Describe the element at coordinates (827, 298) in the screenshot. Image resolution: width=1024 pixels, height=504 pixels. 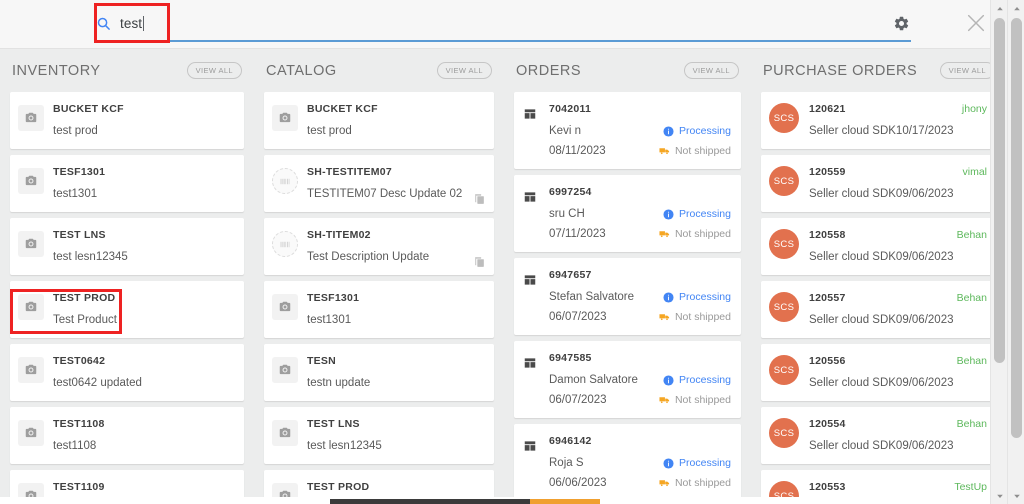
I see `po-id: 120557` at that location.